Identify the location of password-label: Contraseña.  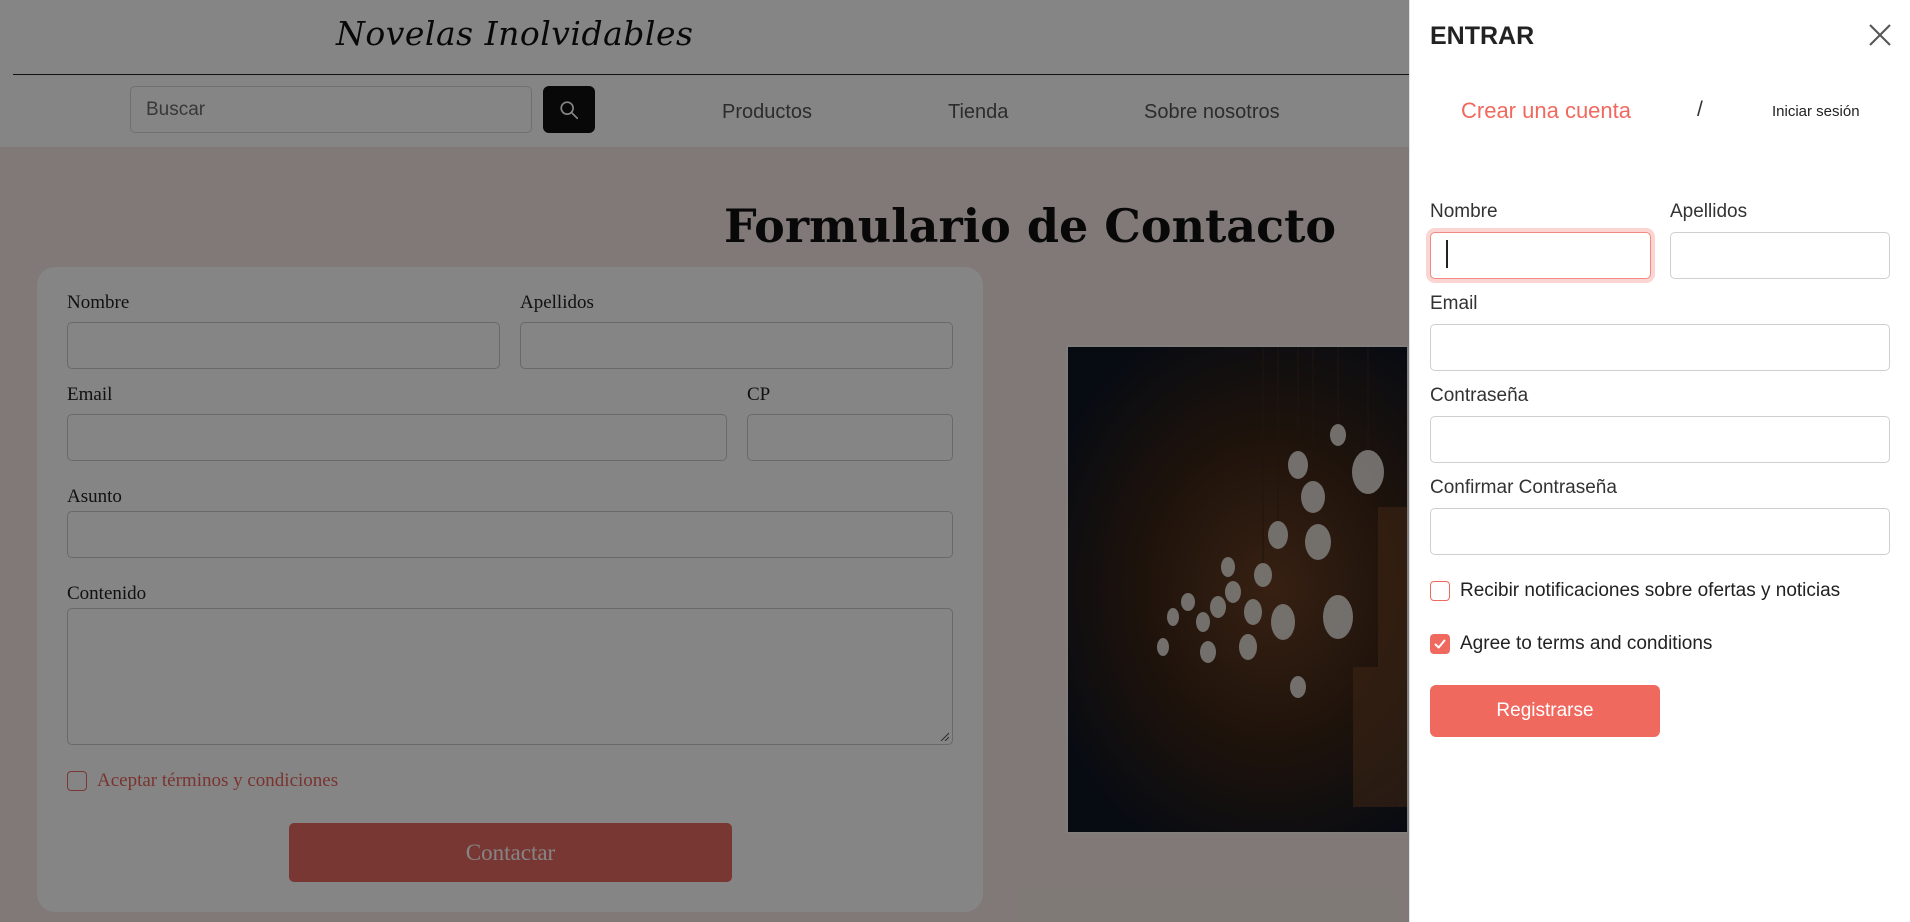
(1479, 395).